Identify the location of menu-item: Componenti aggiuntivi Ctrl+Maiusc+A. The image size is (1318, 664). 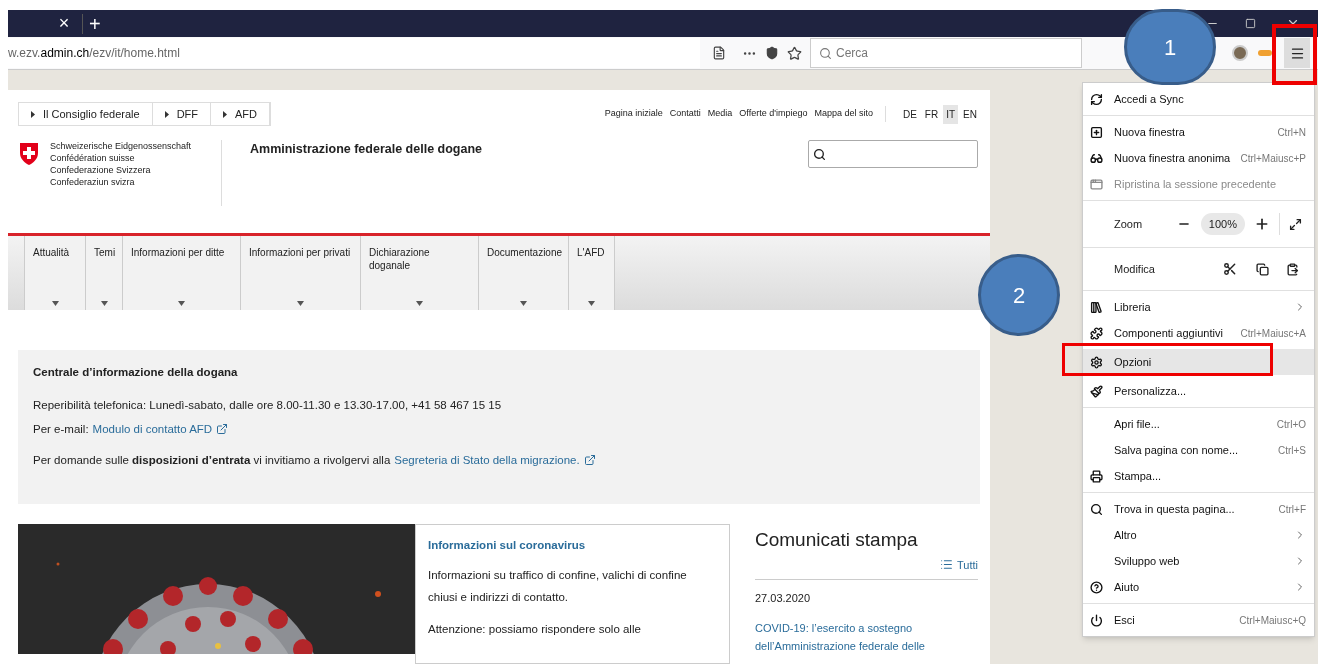
(1198, 333).